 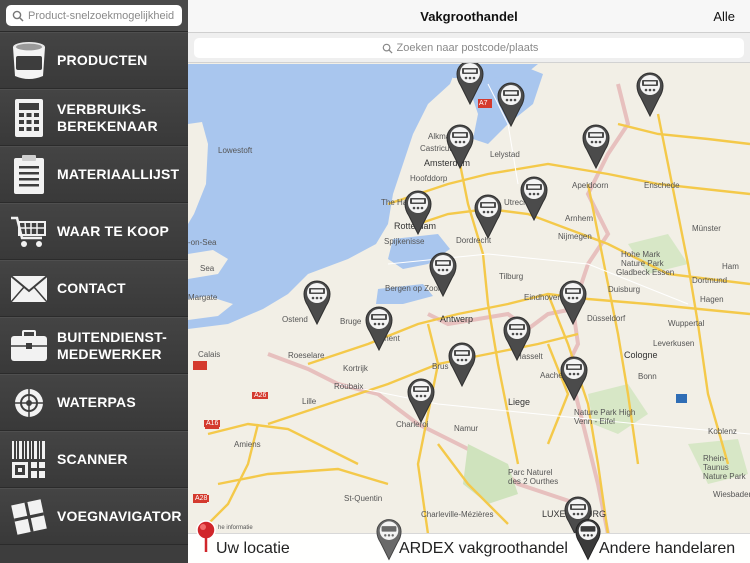 What do you see at coordinates (662, 185) in the screenshot?
I see `map-label-enschede: Enschede` at bounding box center [662, 185].